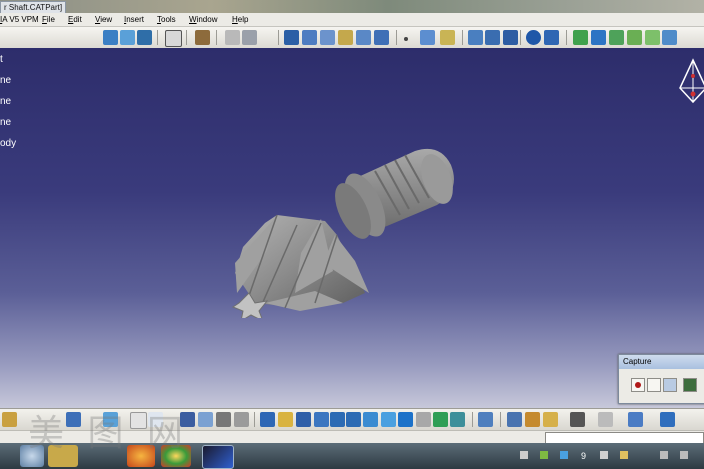 The width and height of the screenshot is (704, 469). I want to click on shading-icon, so click(423, 419).